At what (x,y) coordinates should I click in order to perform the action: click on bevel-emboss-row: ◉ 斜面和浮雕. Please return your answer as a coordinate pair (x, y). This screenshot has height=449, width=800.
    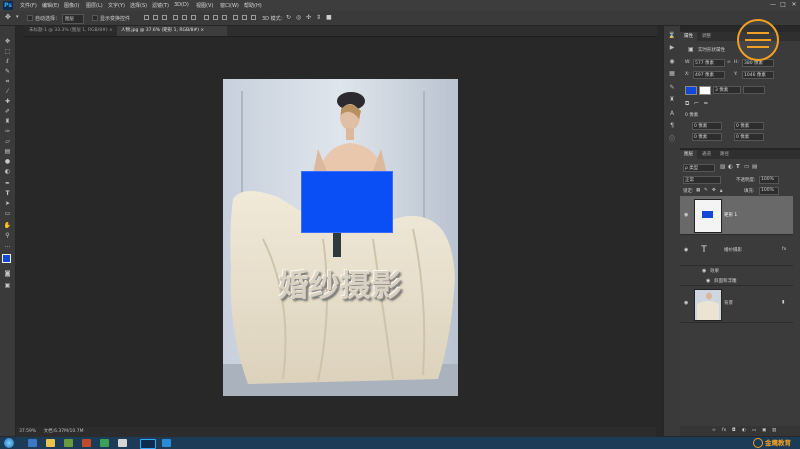
    Looking at the image, I should click on (736, 281).